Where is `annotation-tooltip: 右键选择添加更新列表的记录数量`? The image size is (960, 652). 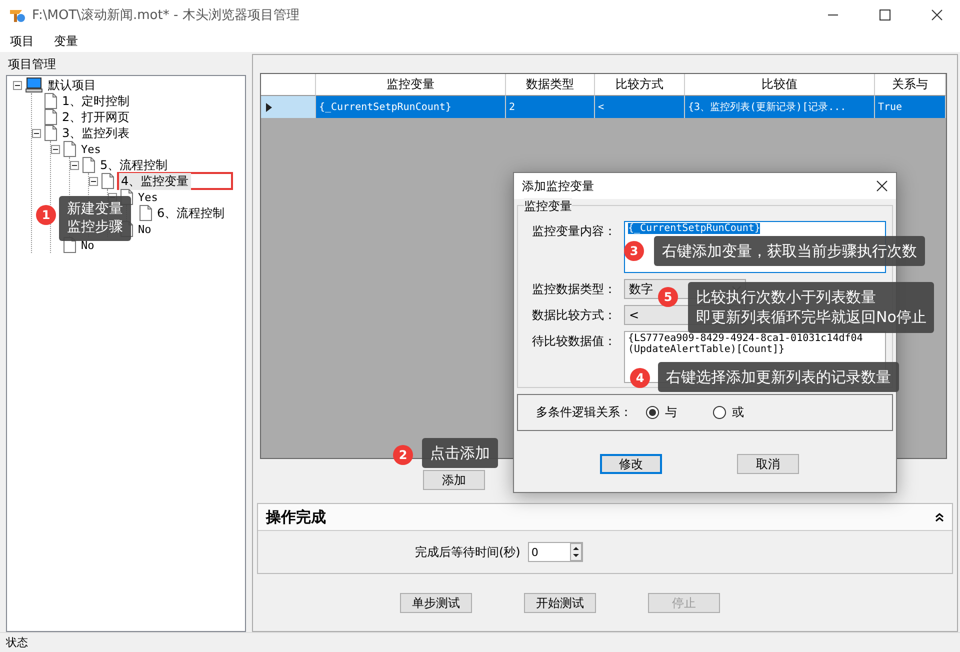
annotation-tooltip: 右键选择添加更新列表的记录数量 is located at coordinates (778, 377).